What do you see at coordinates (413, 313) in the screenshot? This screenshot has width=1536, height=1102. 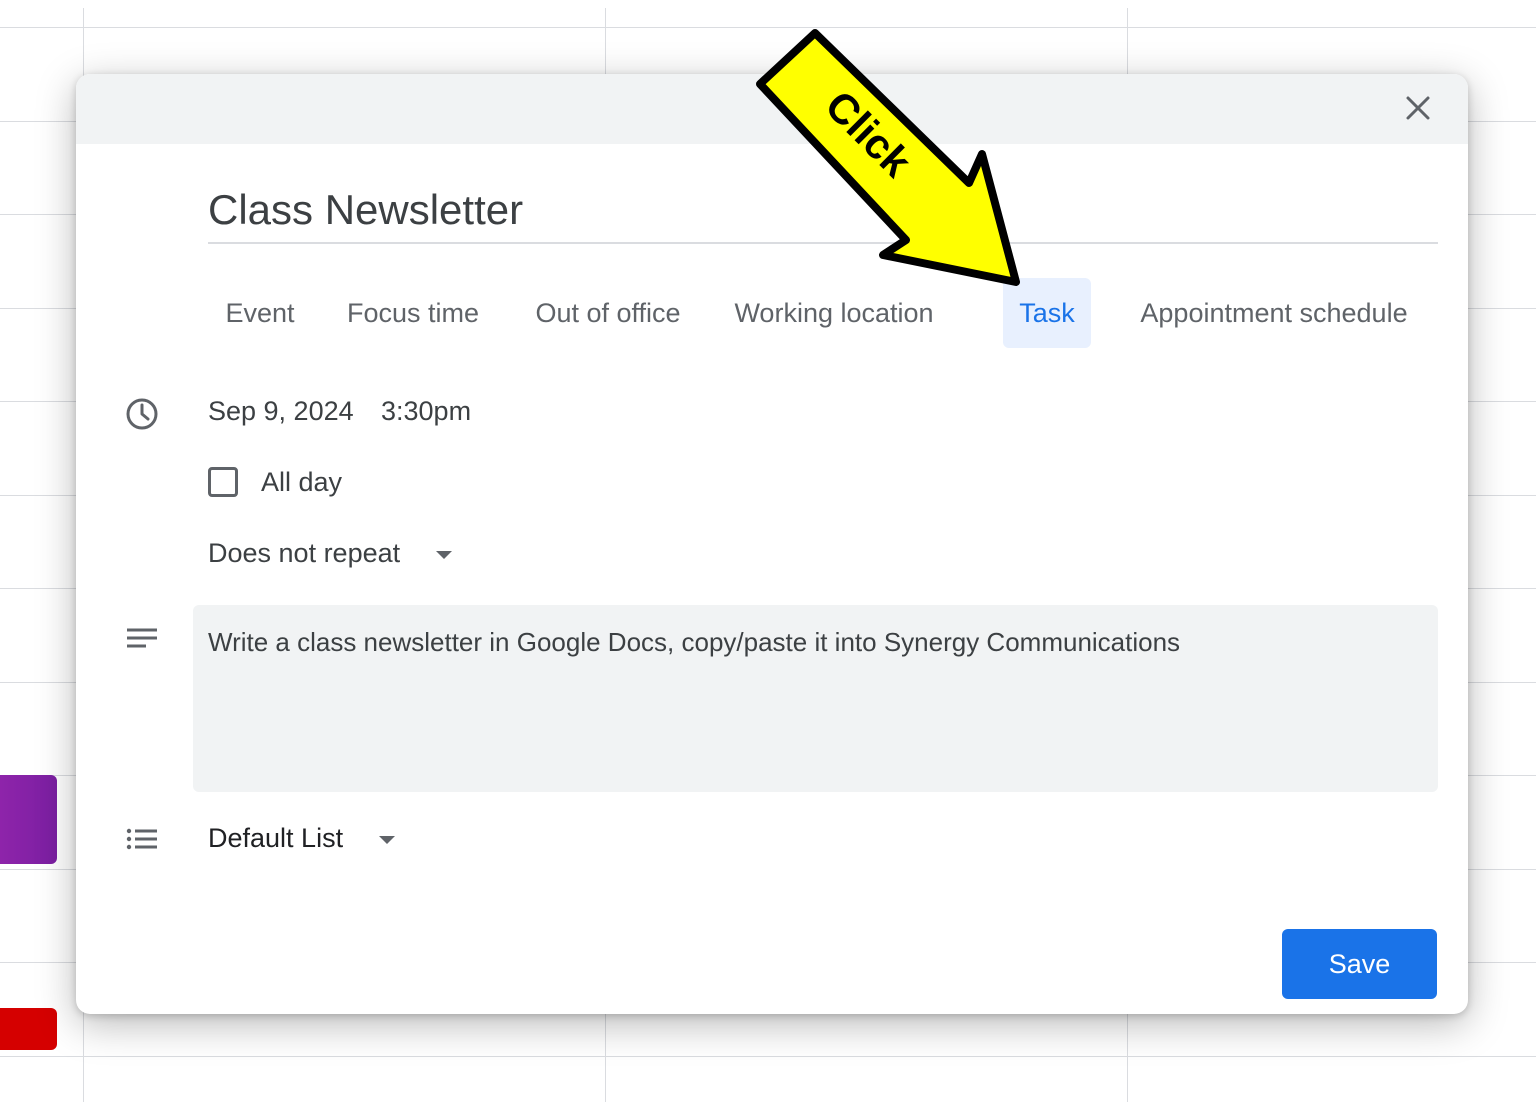 I see `tab-focus-time: Focus time` at bounding box center [413, 313].